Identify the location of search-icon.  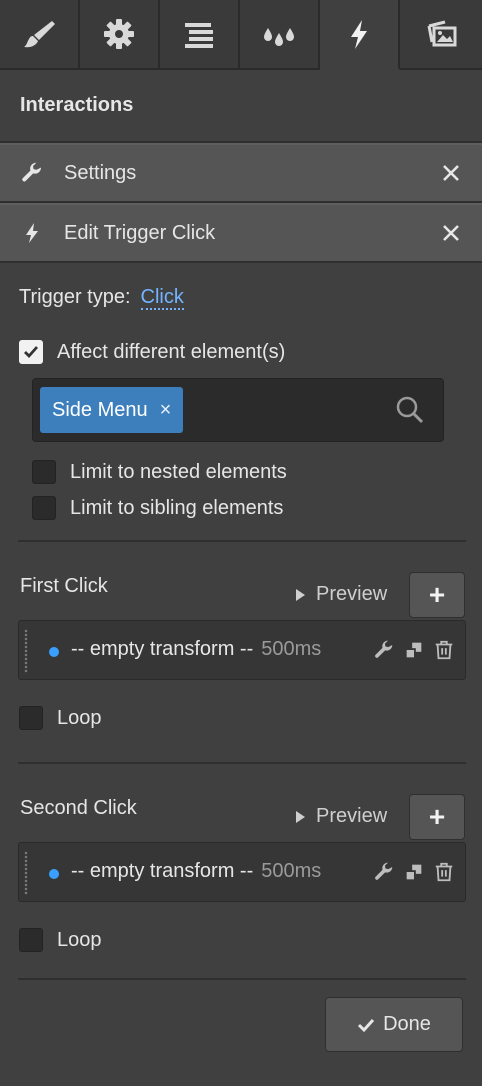
(410, 410).